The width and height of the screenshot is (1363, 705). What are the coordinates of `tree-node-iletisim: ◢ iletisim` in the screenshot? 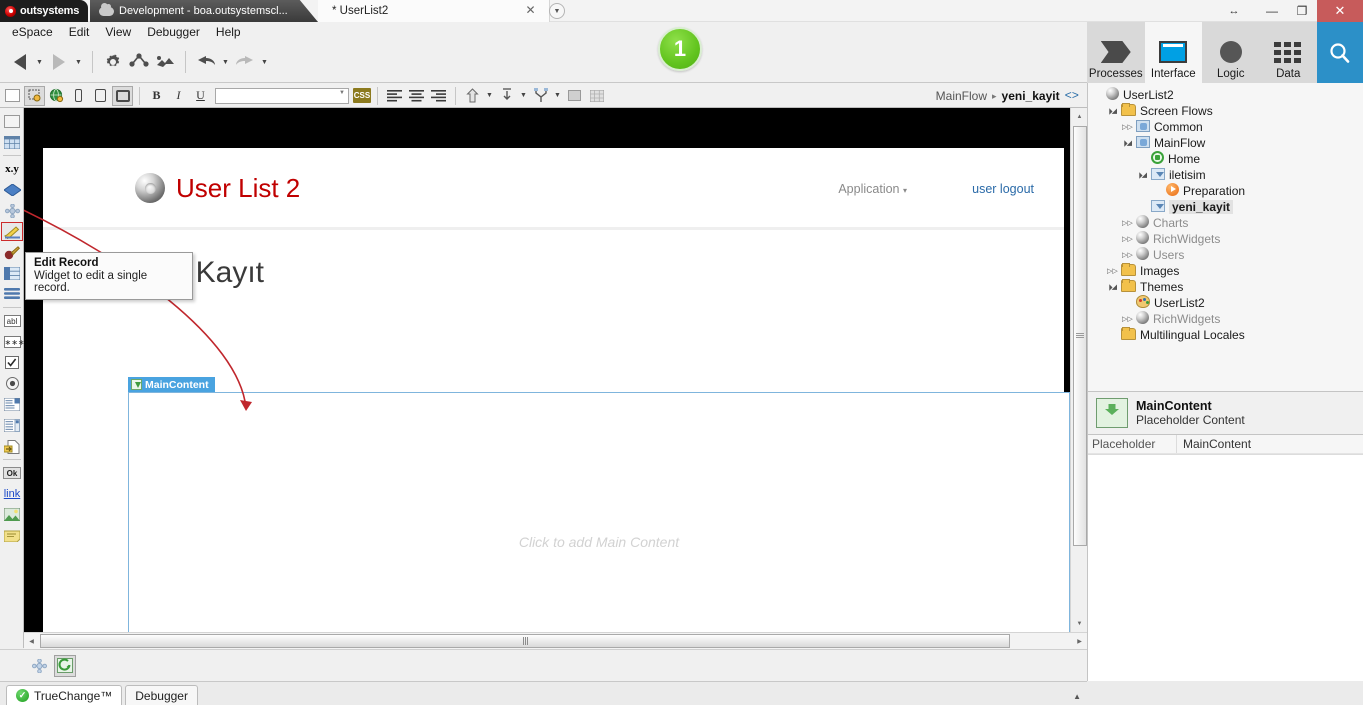 It's located at (1227, 175).